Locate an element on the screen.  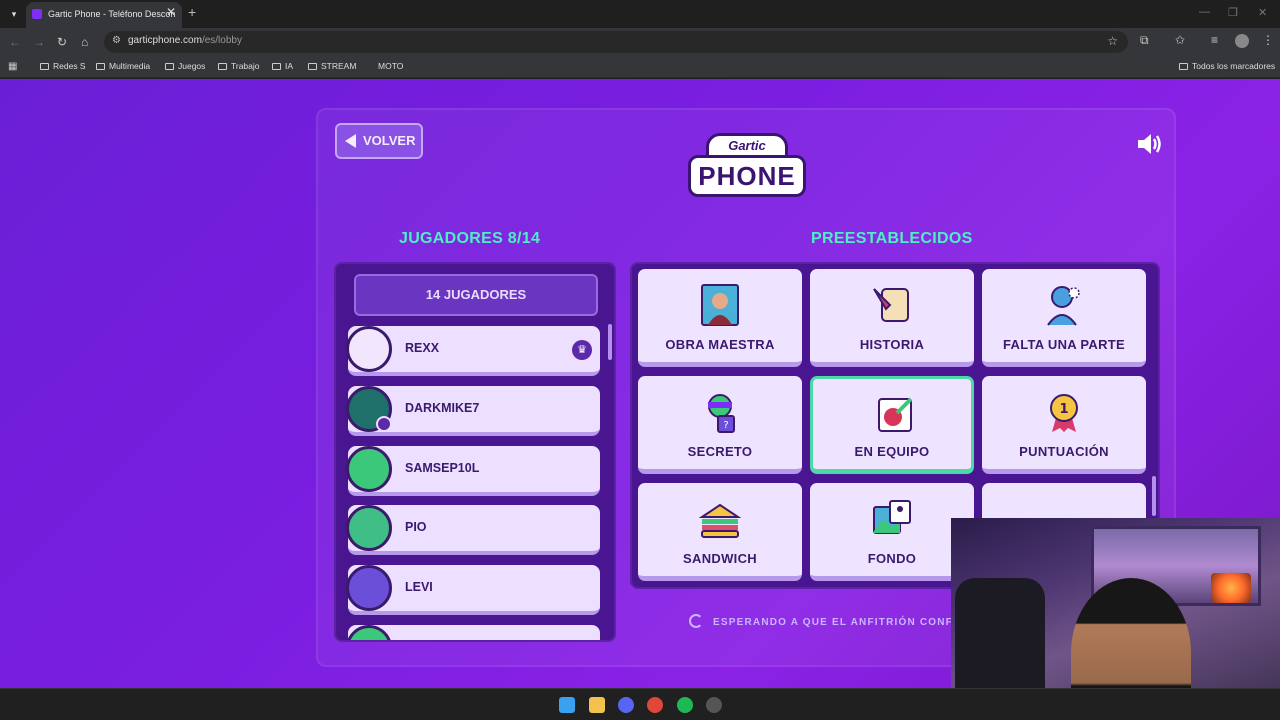
file-explorer-icon is located at coordinates (597, 705).